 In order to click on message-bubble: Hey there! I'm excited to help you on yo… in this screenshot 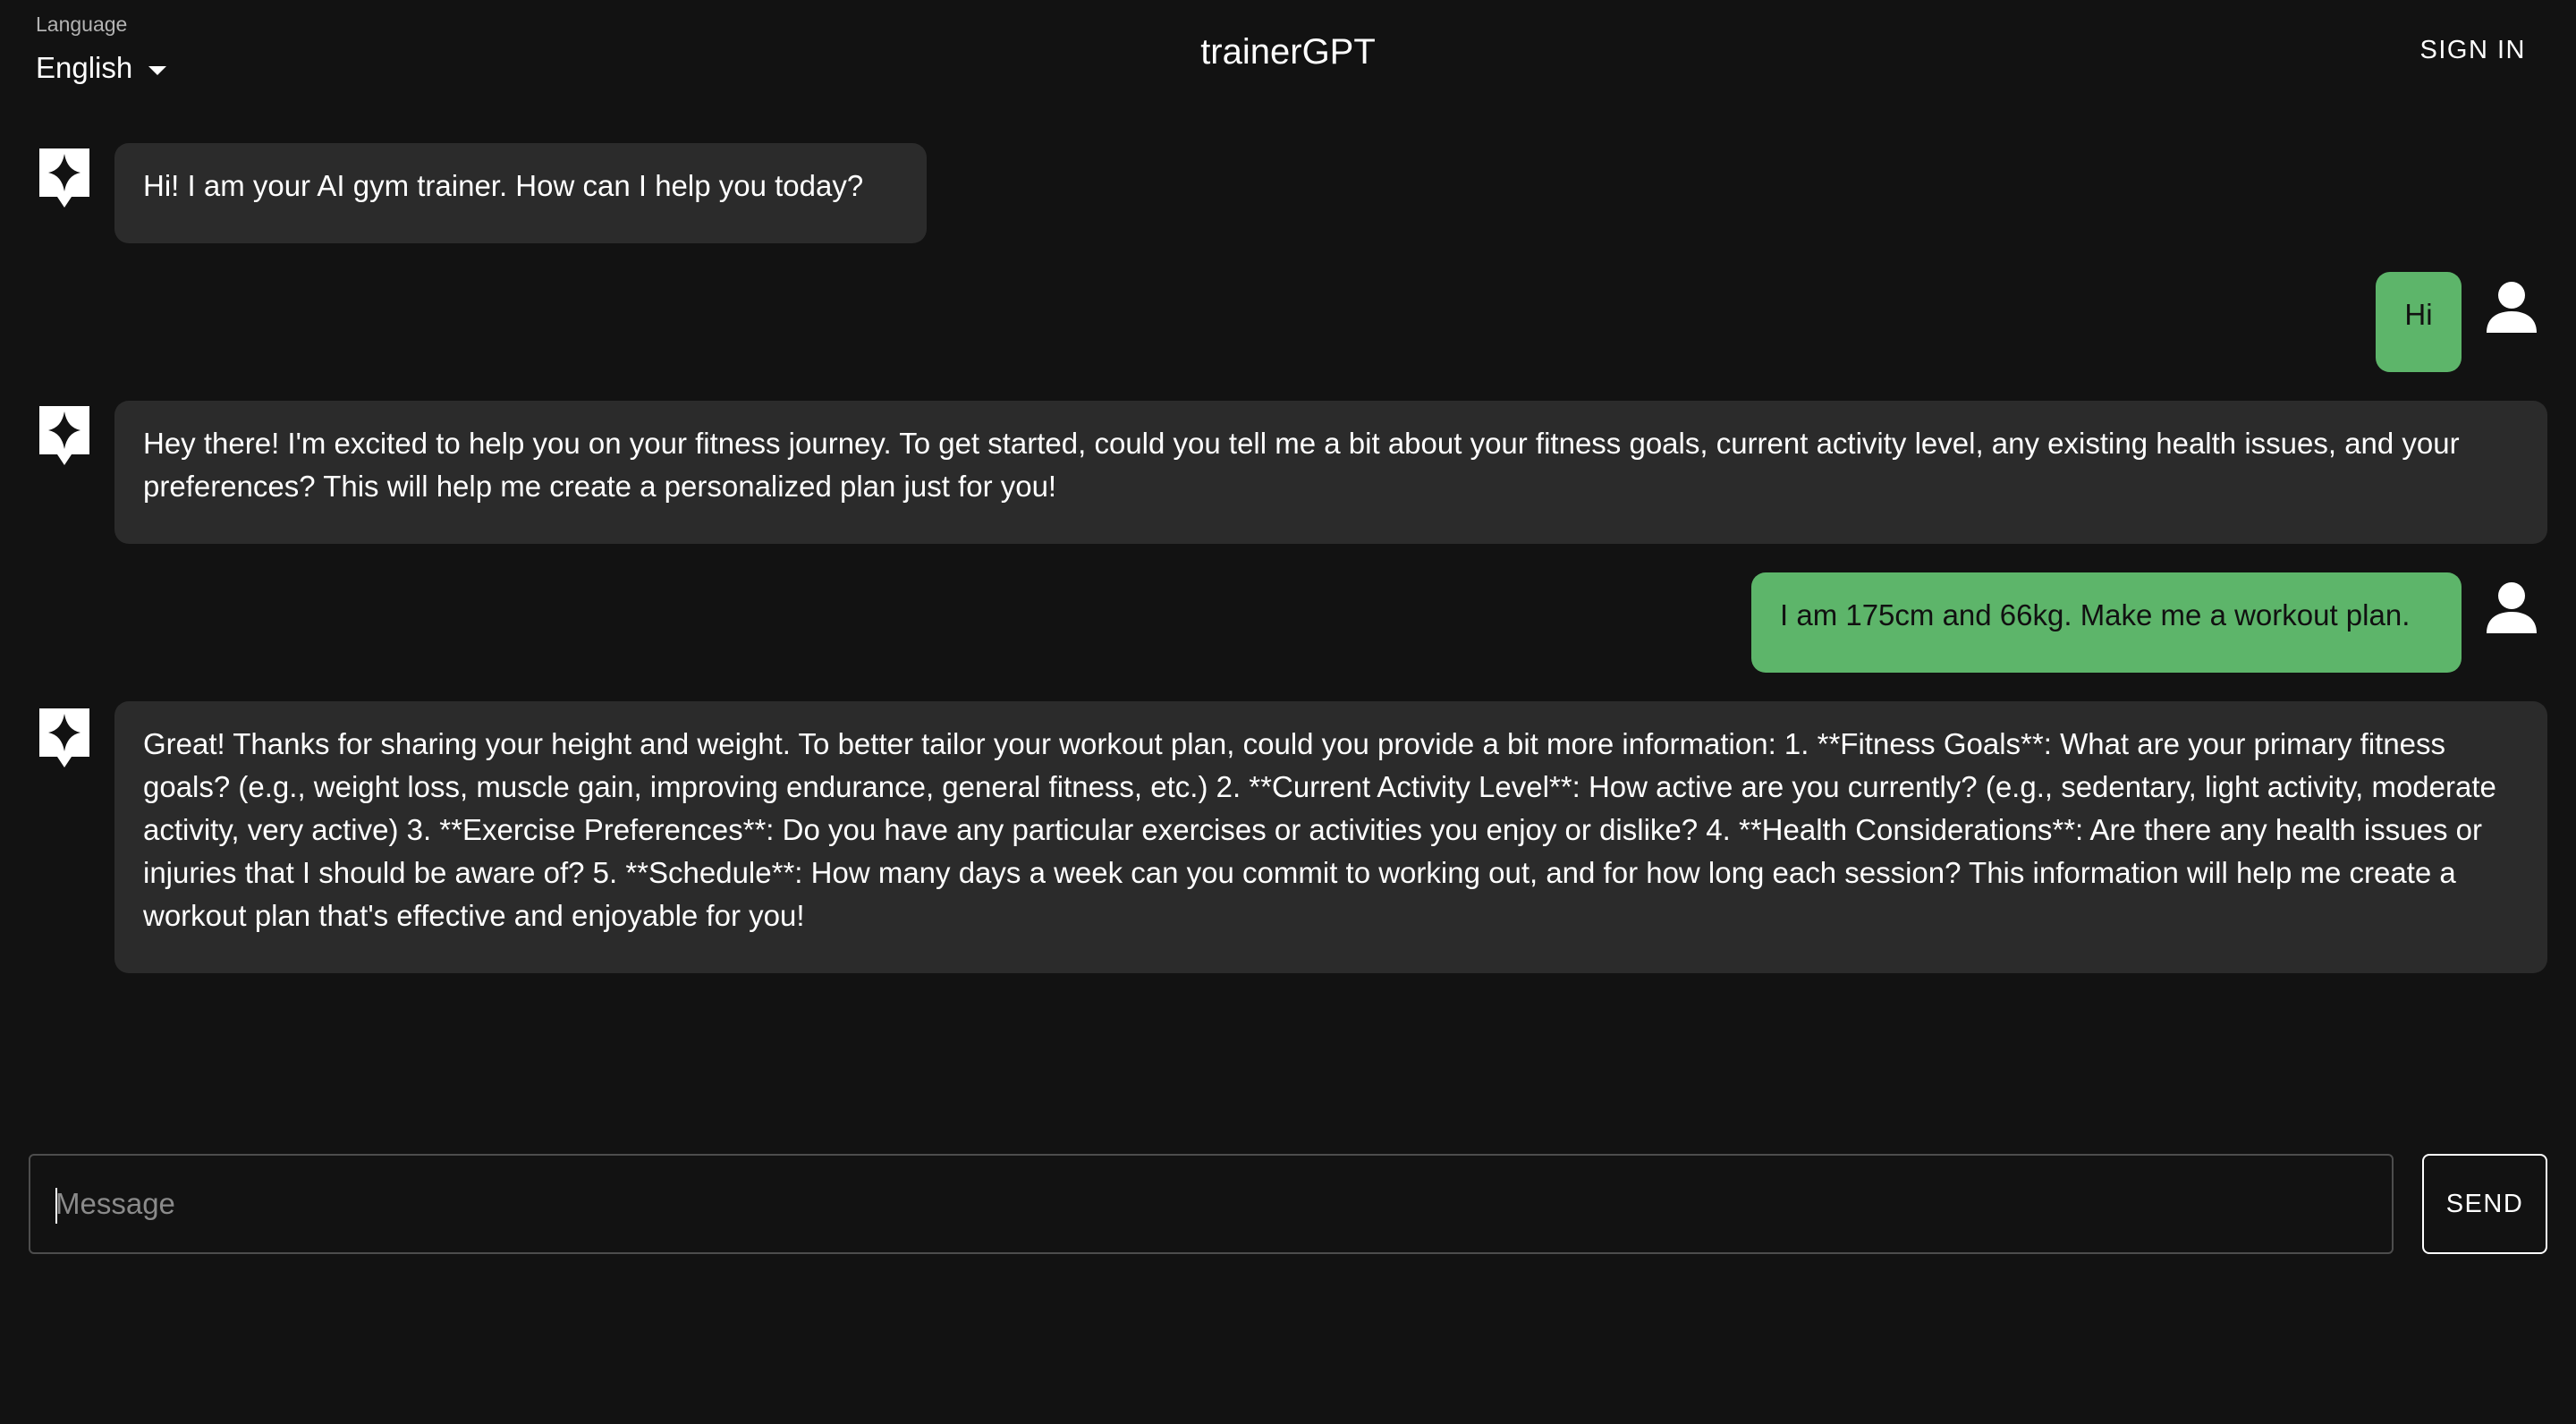, I will do `click(1330, 472)`.